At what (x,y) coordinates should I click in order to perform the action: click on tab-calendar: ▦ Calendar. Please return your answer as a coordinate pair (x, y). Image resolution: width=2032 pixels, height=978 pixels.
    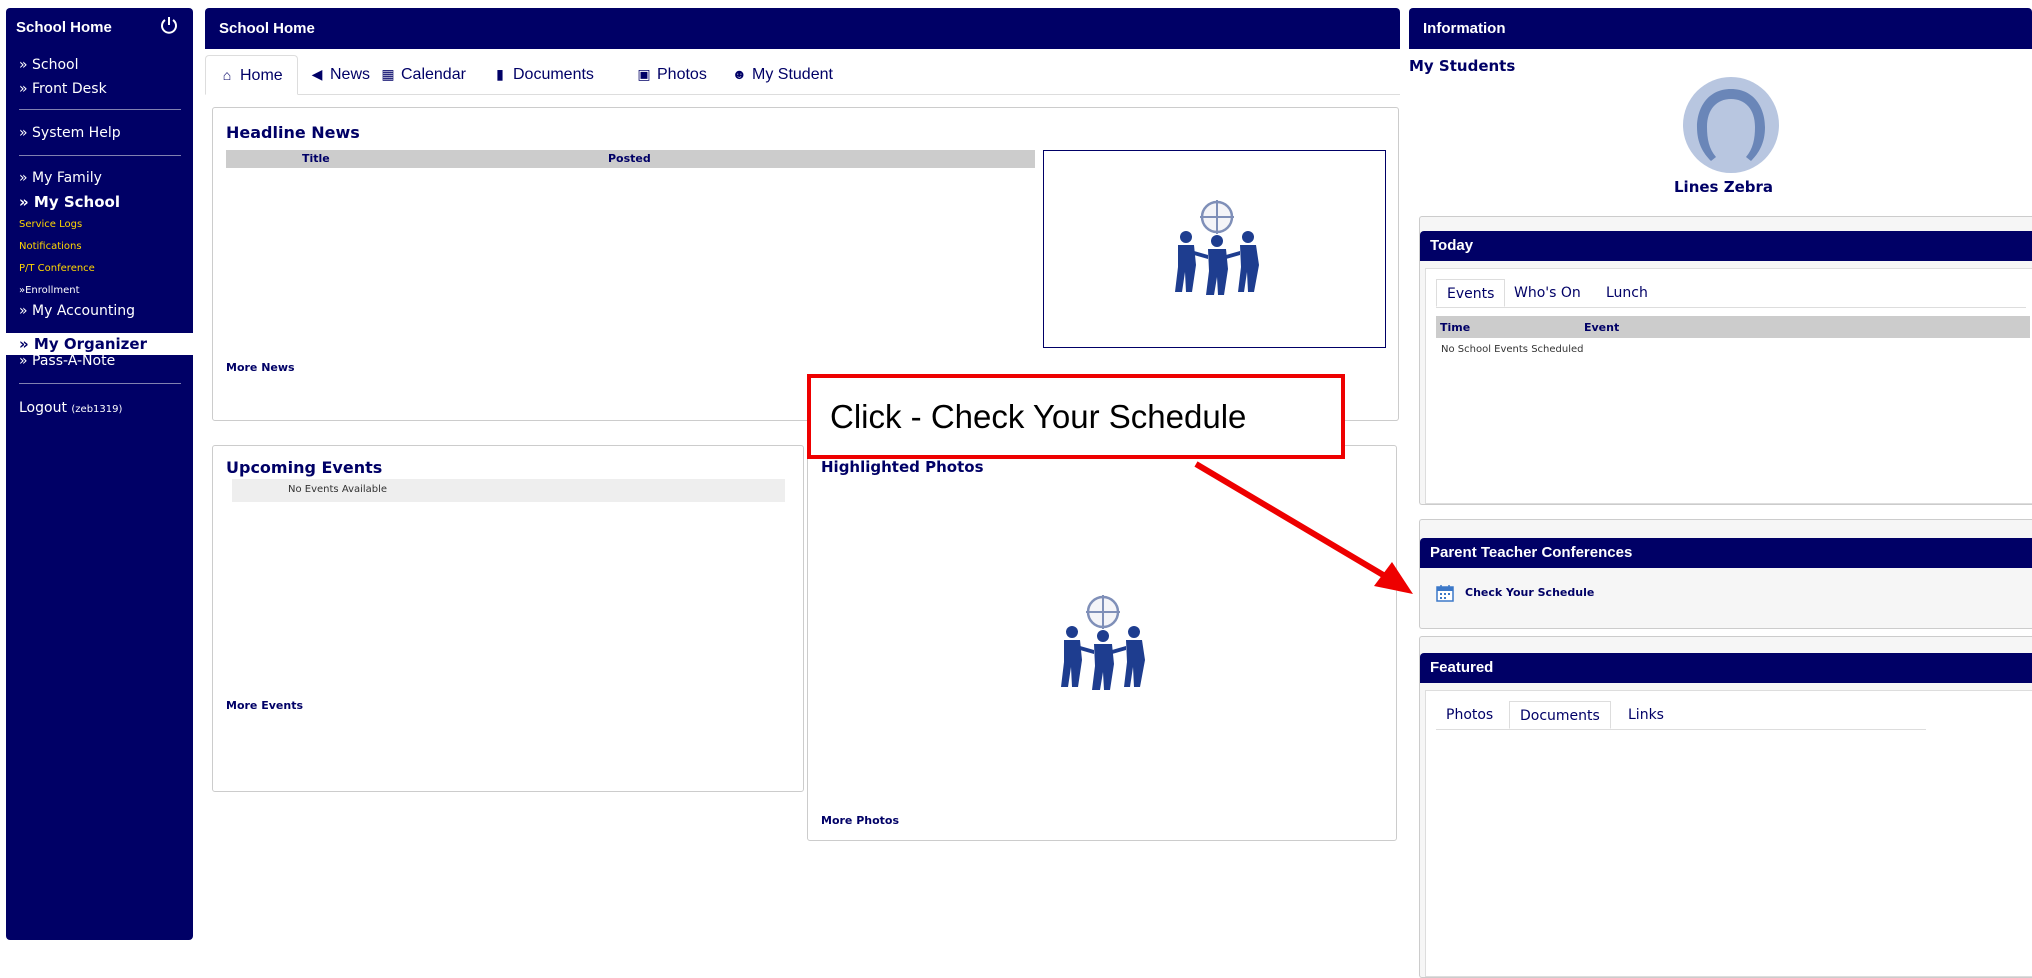
    Looking at the image, I should click on (423, 74).